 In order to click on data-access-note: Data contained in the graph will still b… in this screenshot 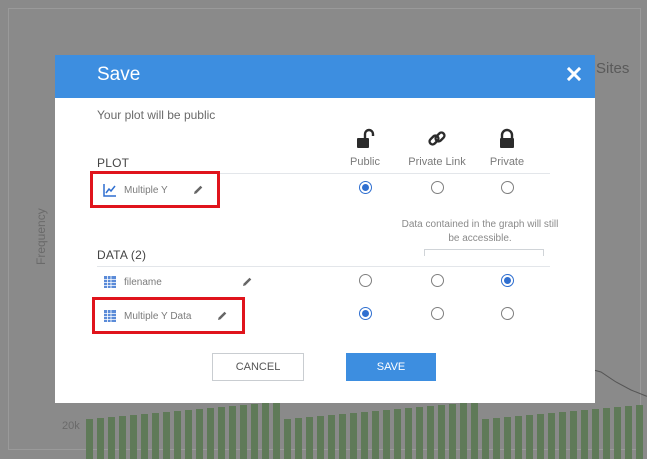, I will do `click(480, 231)`.